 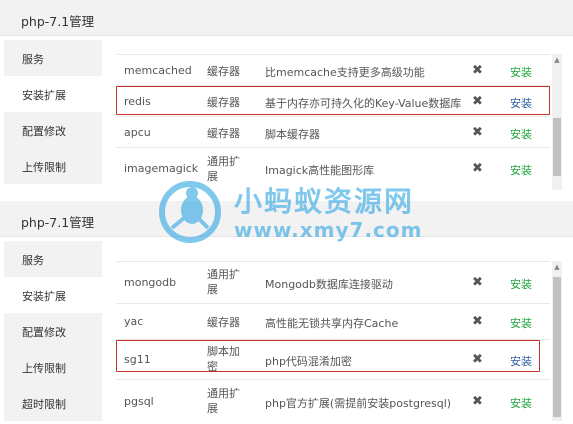 I want to click on sidebar-item-timeout-limit: 超时限制, so click(x=53, y=403).